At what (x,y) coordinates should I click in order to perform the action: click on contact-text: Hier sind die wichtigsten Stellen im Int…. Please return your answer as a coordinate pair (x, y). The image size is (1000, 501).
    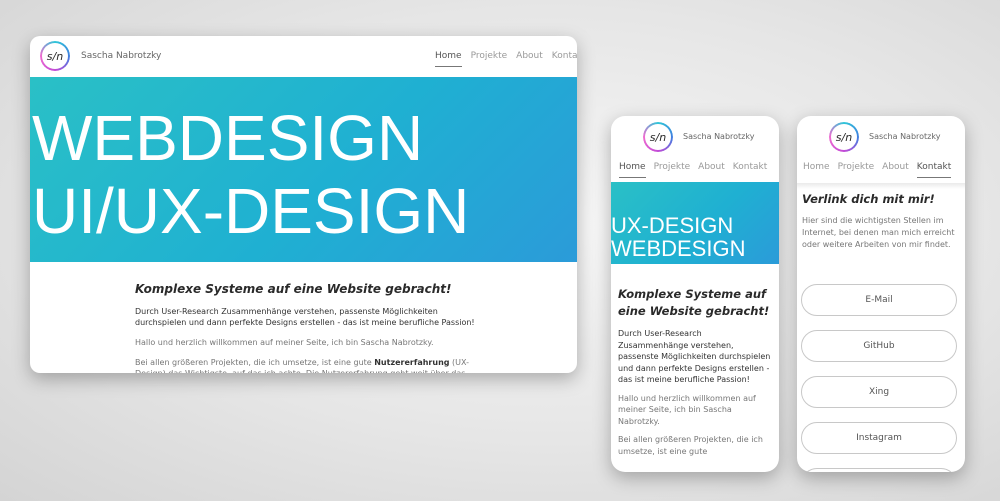
    Looking at the image, I should click on (878, 232).